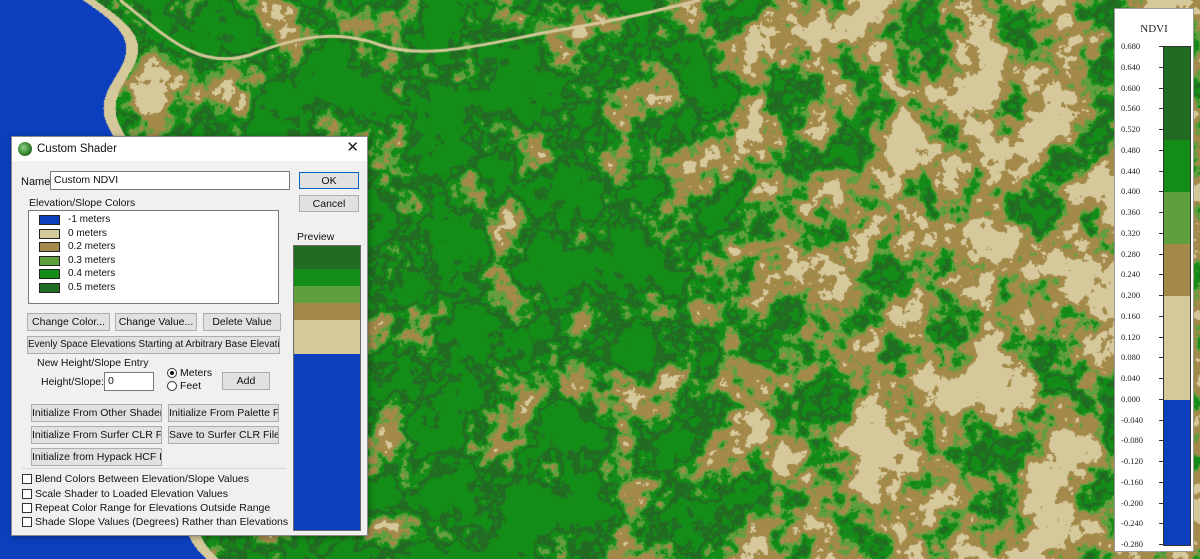 The image size is (1200, 559). Describe the element at coordinates (1142, 150) in the screenshot. I see `legend-tick-label: 0.480` at that location.